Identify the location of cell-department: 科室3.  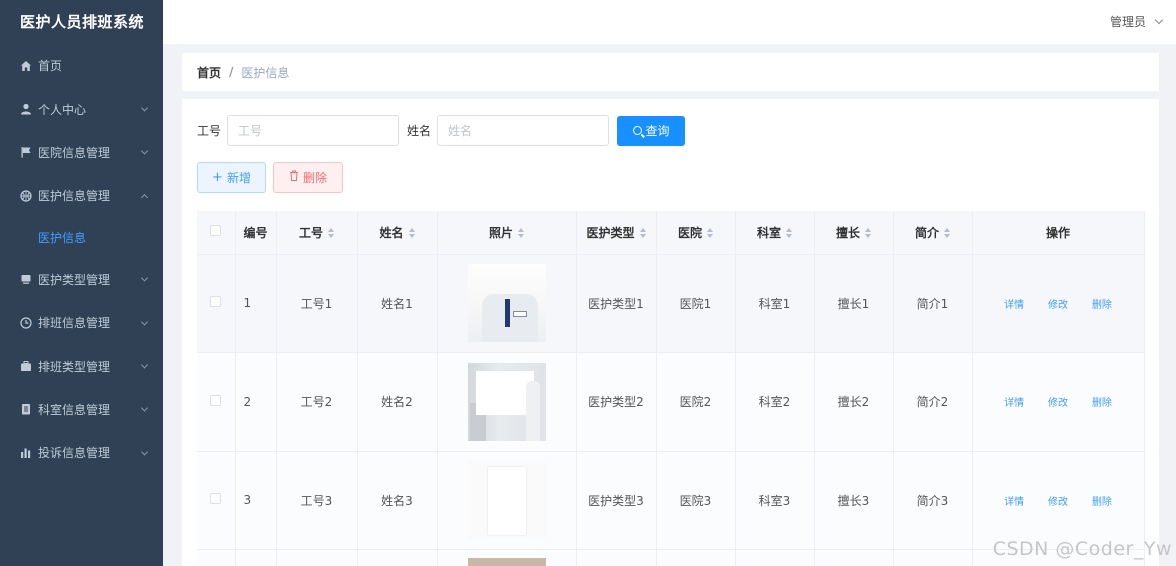
(775, 500).